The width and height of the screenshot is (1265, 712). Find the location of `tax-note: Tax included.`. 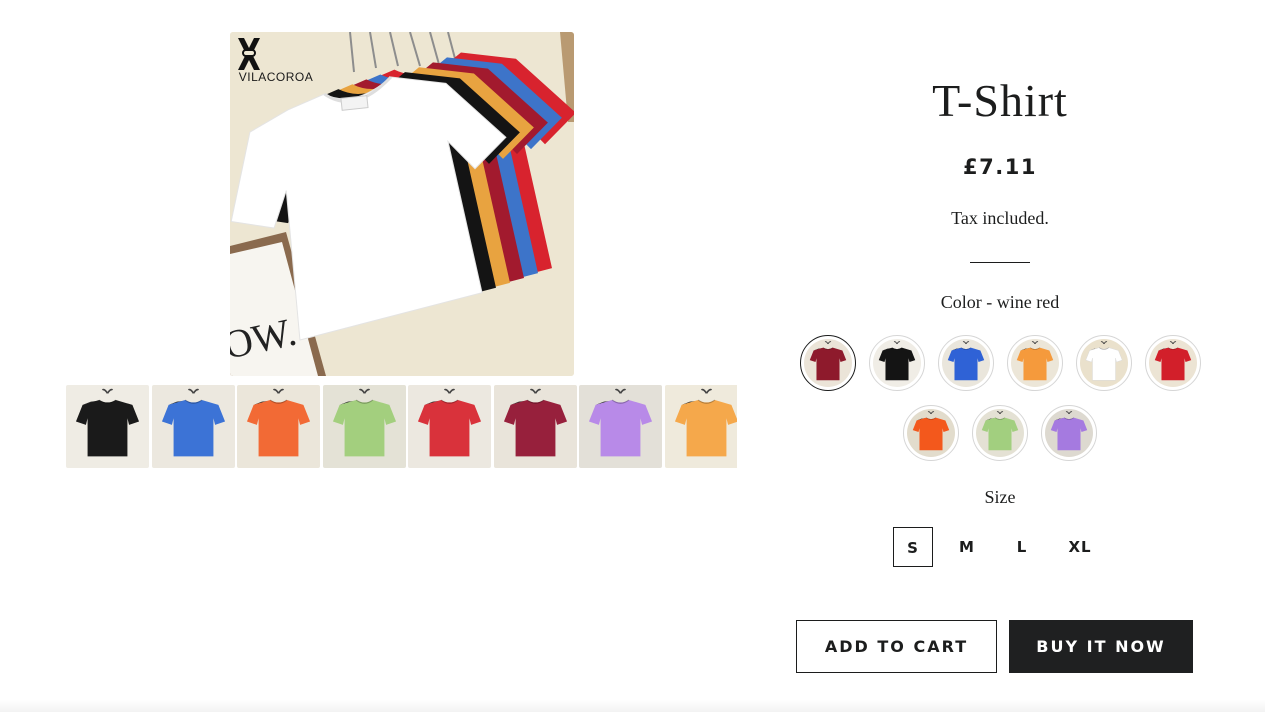

tax-note: Tax included. is located at coordinates (1000, 218).